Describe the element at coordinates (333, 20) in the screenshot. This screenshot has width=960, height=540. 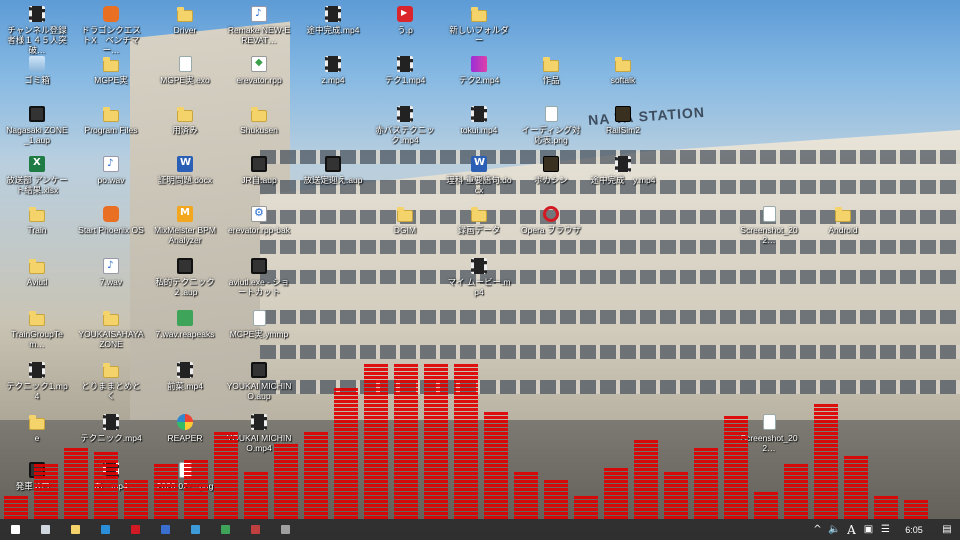
I see `desktop-icon: 途中完成.mp4` at that location.